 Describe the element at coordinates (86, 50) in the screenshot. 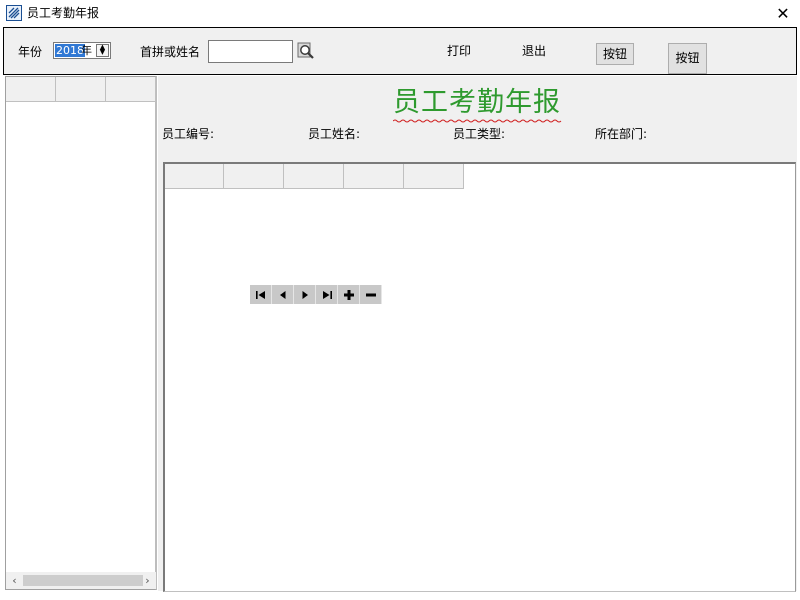

I see `year-unit: 年` at that location.